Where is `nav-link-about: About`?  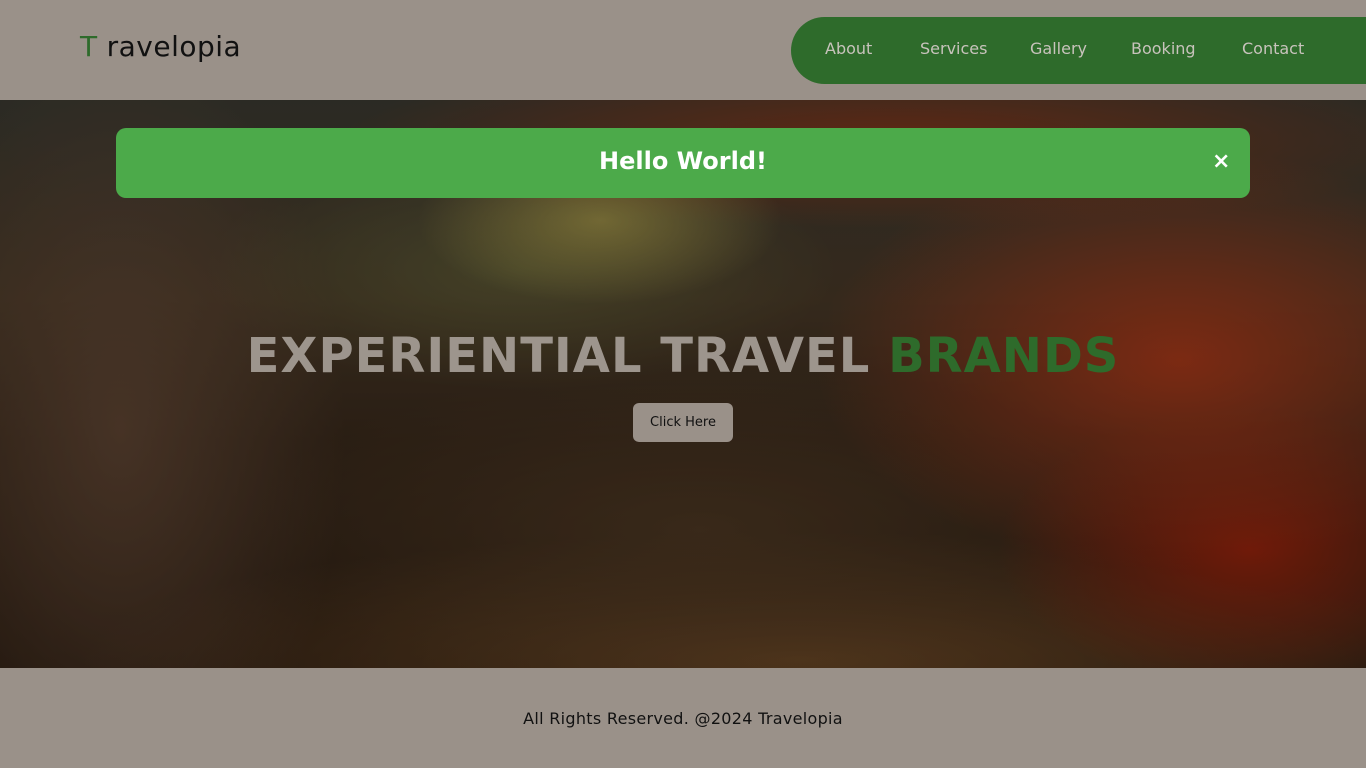 nav-link-about: About is located at coordinates (848, 48).